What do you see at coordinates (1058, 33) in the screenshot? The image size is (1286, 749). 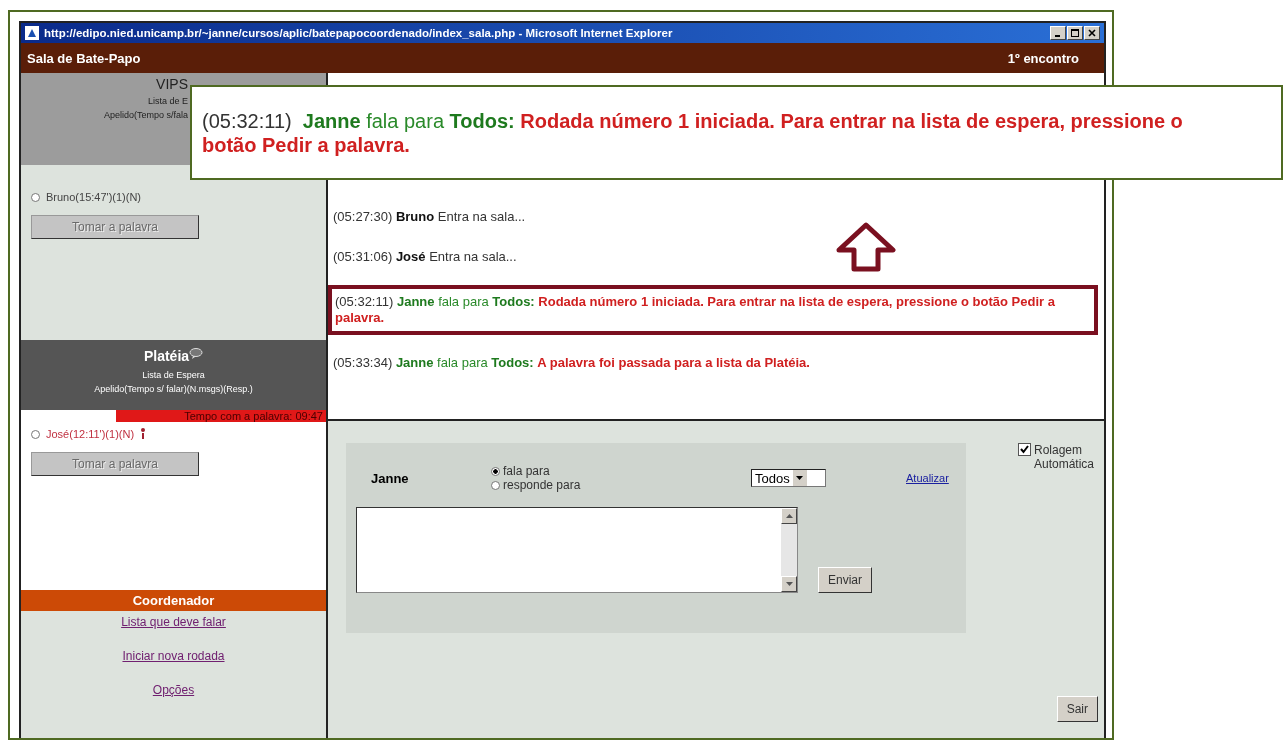 I see `minimize-button` at bounding box center [1058, 33].